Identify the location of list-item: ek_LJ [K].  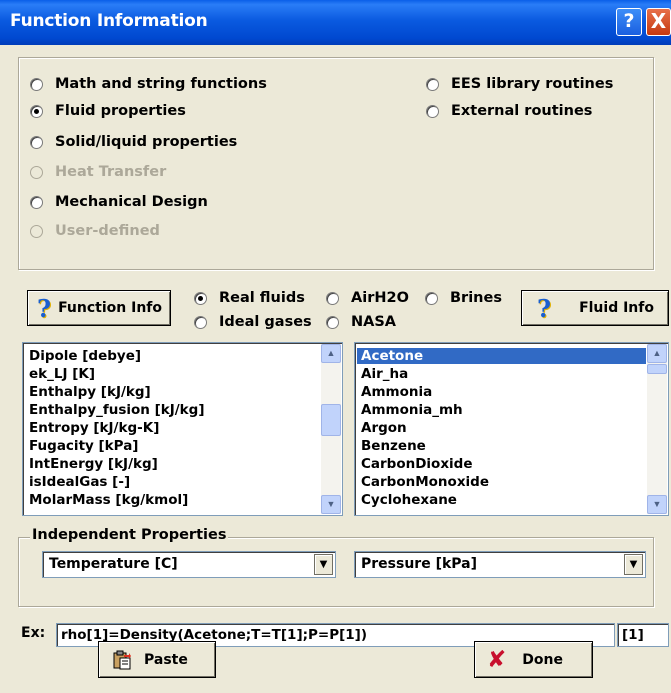
(62, 374).